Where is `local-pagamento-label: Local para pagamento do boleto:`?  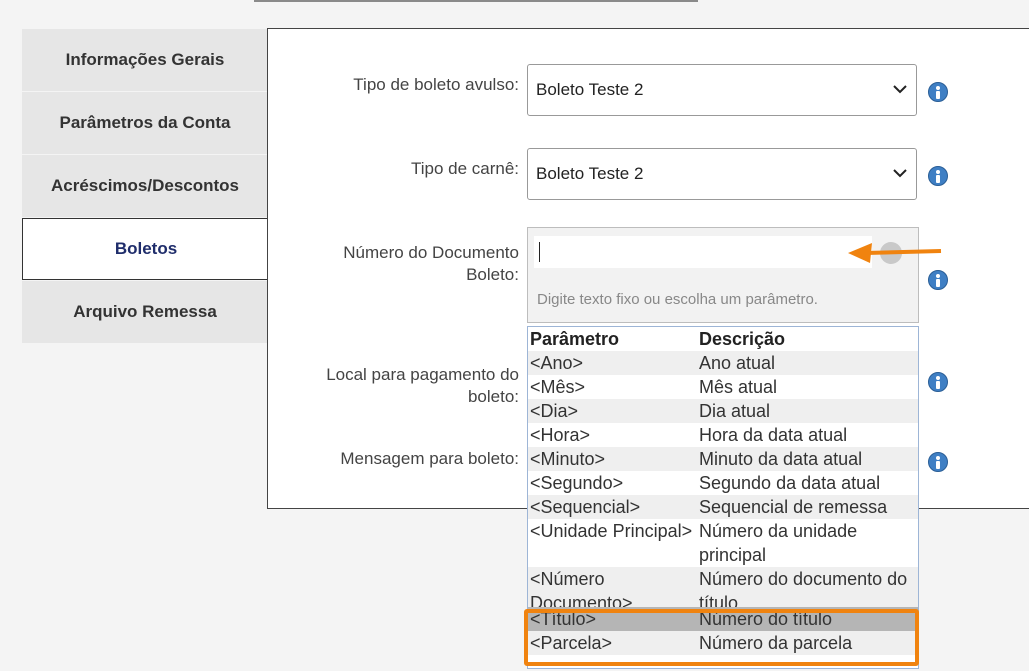 local-pagamento-label: Local para pagamento do boleto: is located at coordinates (389, 386).